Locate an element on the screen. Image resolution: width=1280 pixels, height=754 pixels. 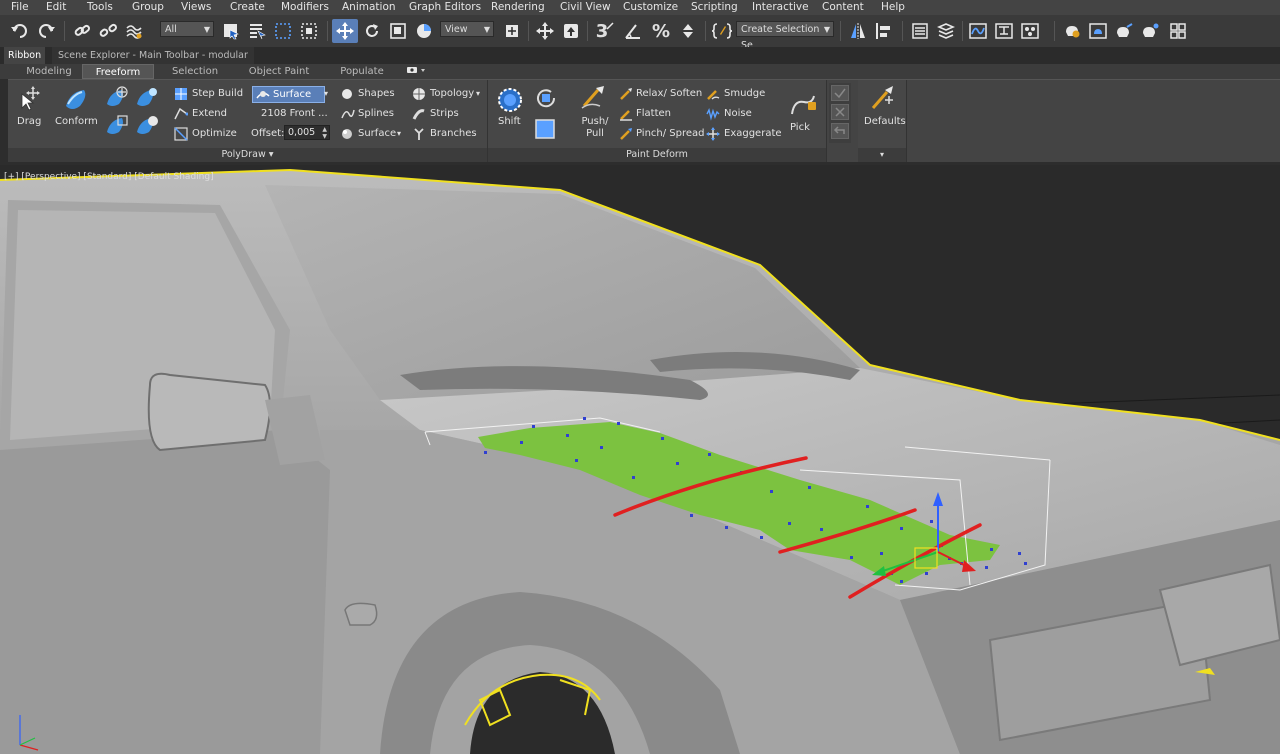
surface-button-arrow: ▾ is located at coordinates (399, 134).